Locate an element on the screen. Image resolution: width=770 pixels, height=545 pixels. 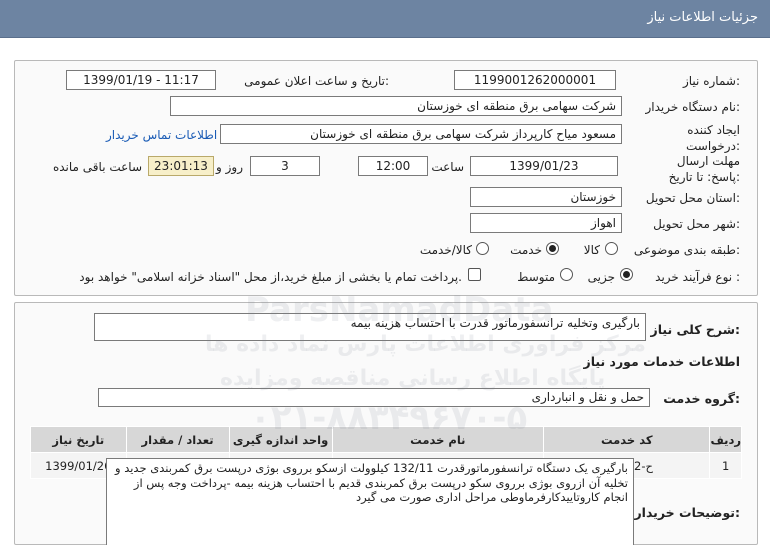
category-option-goods: کالا is located at coordinates (591, 250).